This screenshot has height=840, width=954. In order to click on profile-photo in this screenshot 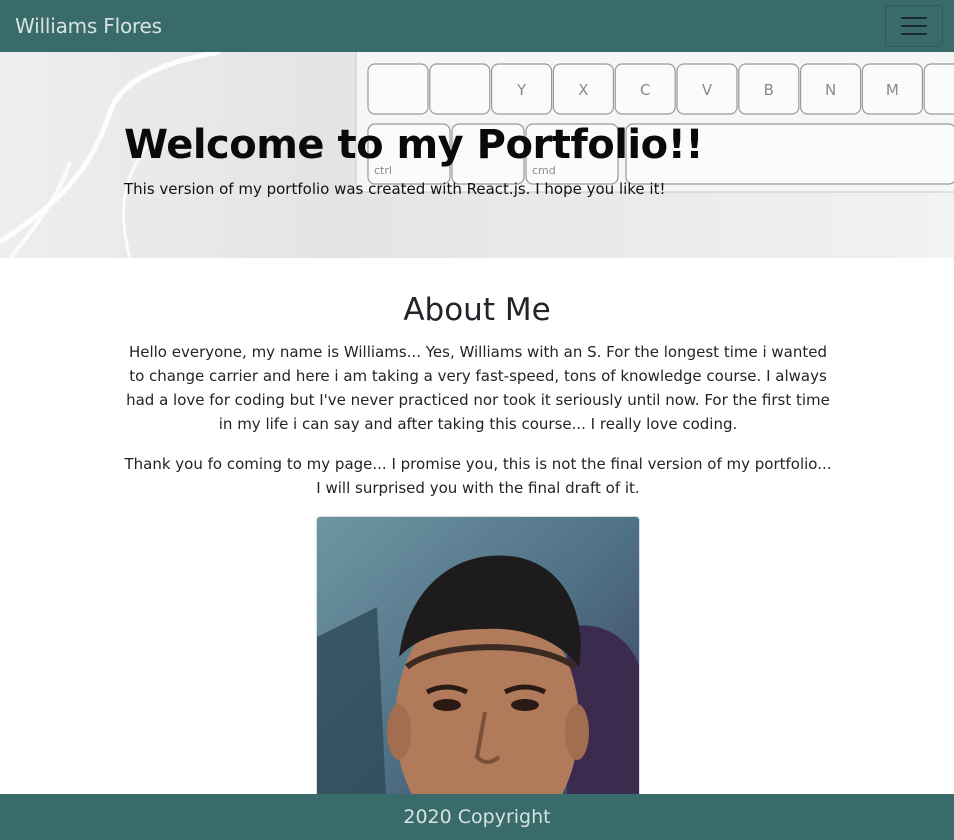, I will do `click(478, 666)`.